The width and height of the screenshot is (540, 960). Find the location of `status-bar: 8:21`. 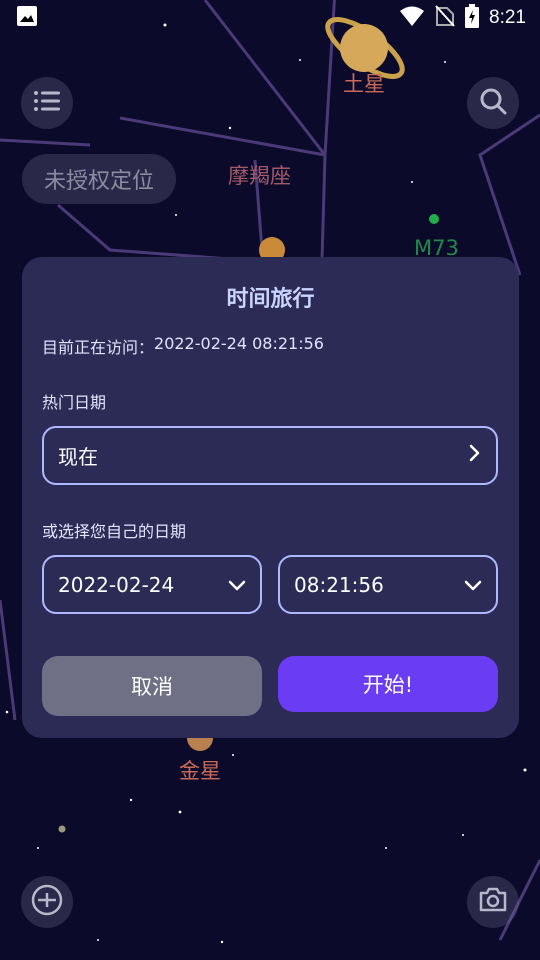

status-bar: 8:21 is located at coordinates (270, 18).